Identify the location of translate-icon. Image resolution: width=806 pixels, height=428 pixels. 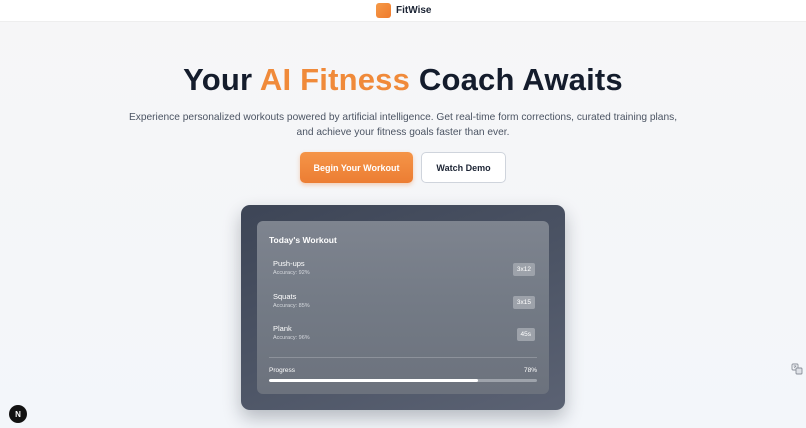
(797, 369).